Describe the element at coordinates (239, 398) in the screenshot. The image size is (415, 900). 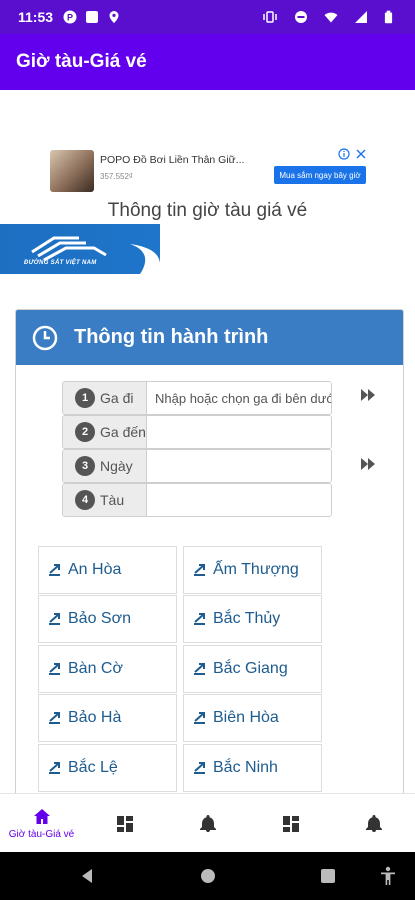
I see `departure-input` at that location.